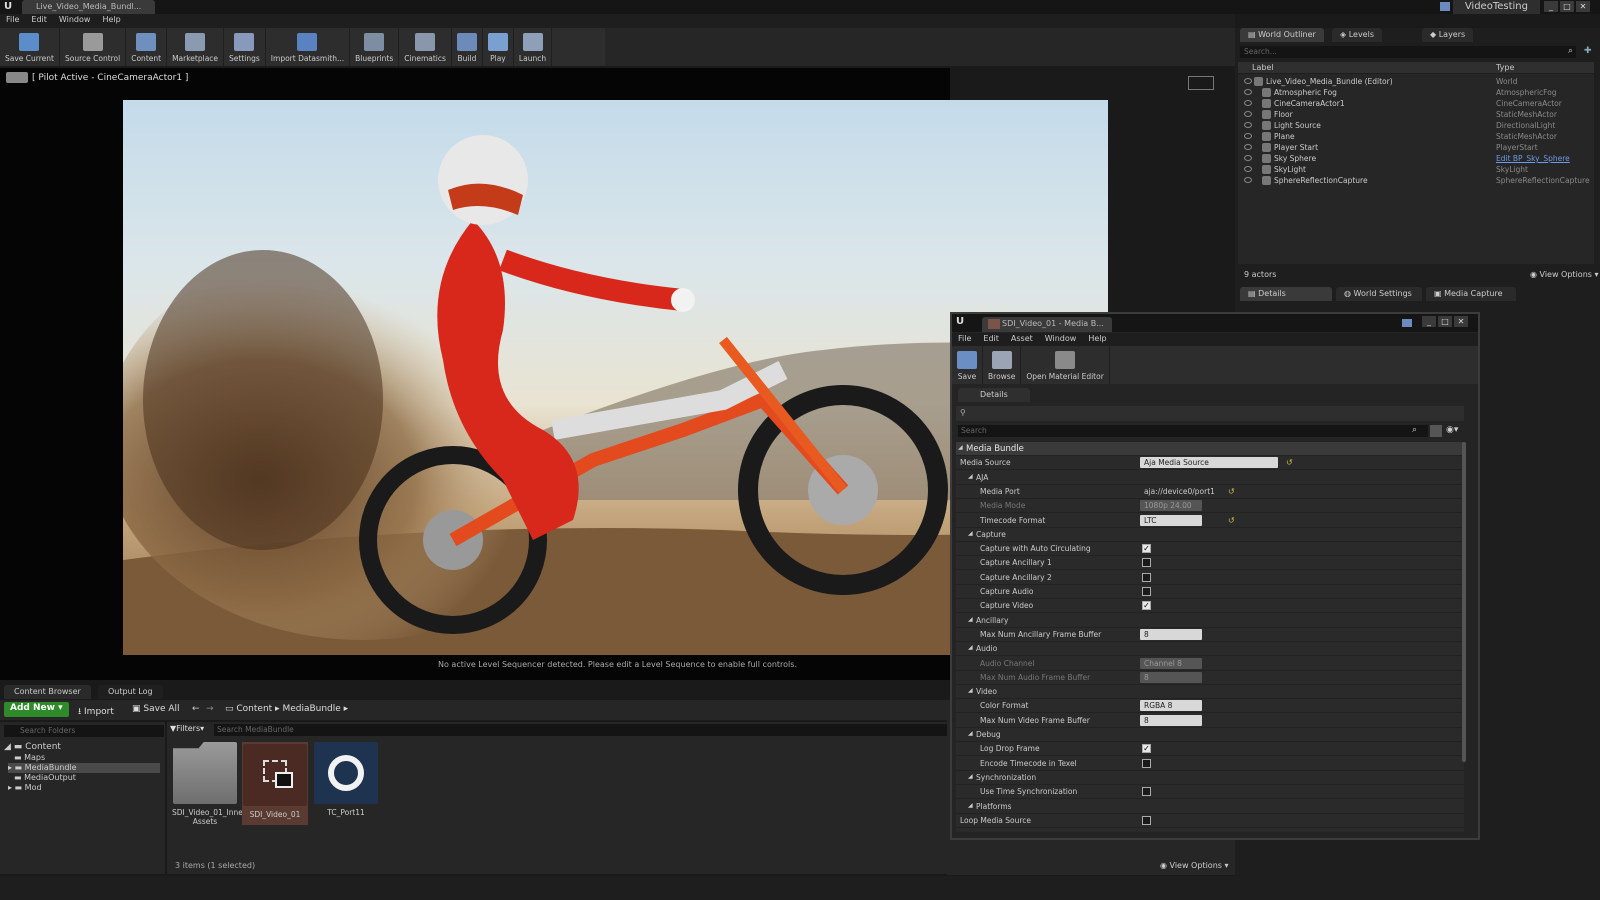 The width and height of the screenshot is (1600, 900). Describe the element at coordinates (254, 709) in the screenshot. I see `breadcrumb-content: Content` at that location.